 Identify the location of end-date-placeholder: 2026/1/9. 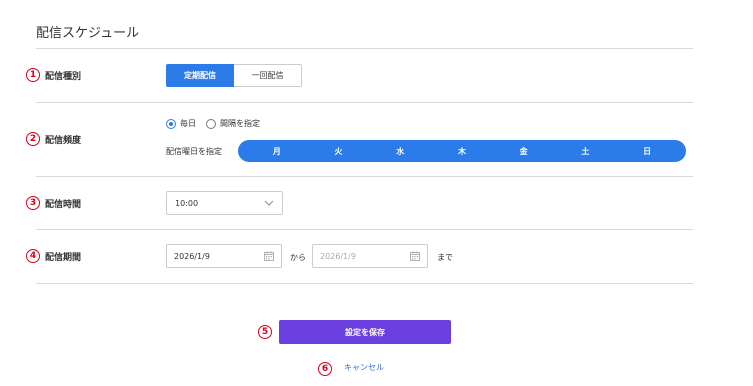
(338, 256).